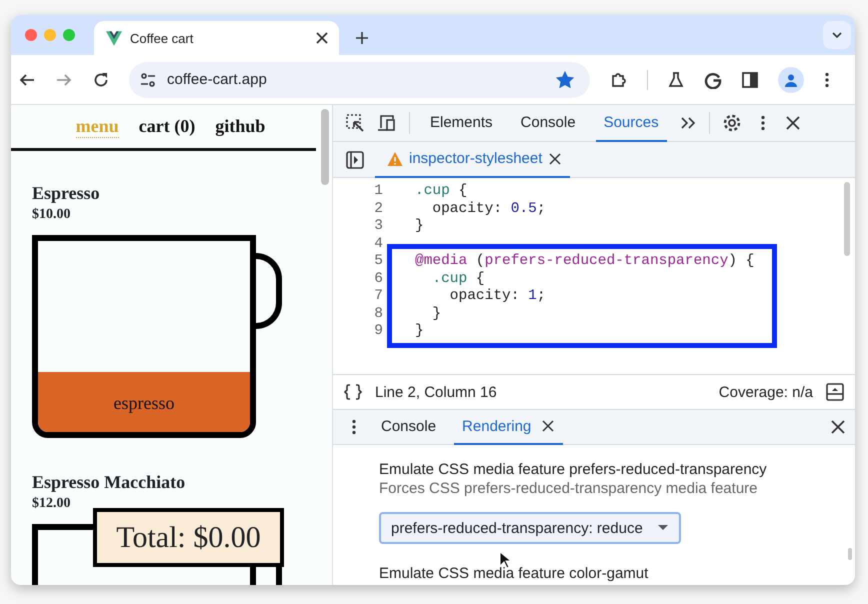 Image resolution: width=868 pixels, height=604 pixels. What do you see at coordinates (676, 79) in the screenshot?
I see `flask-icon` at bounding box center [676, 79].